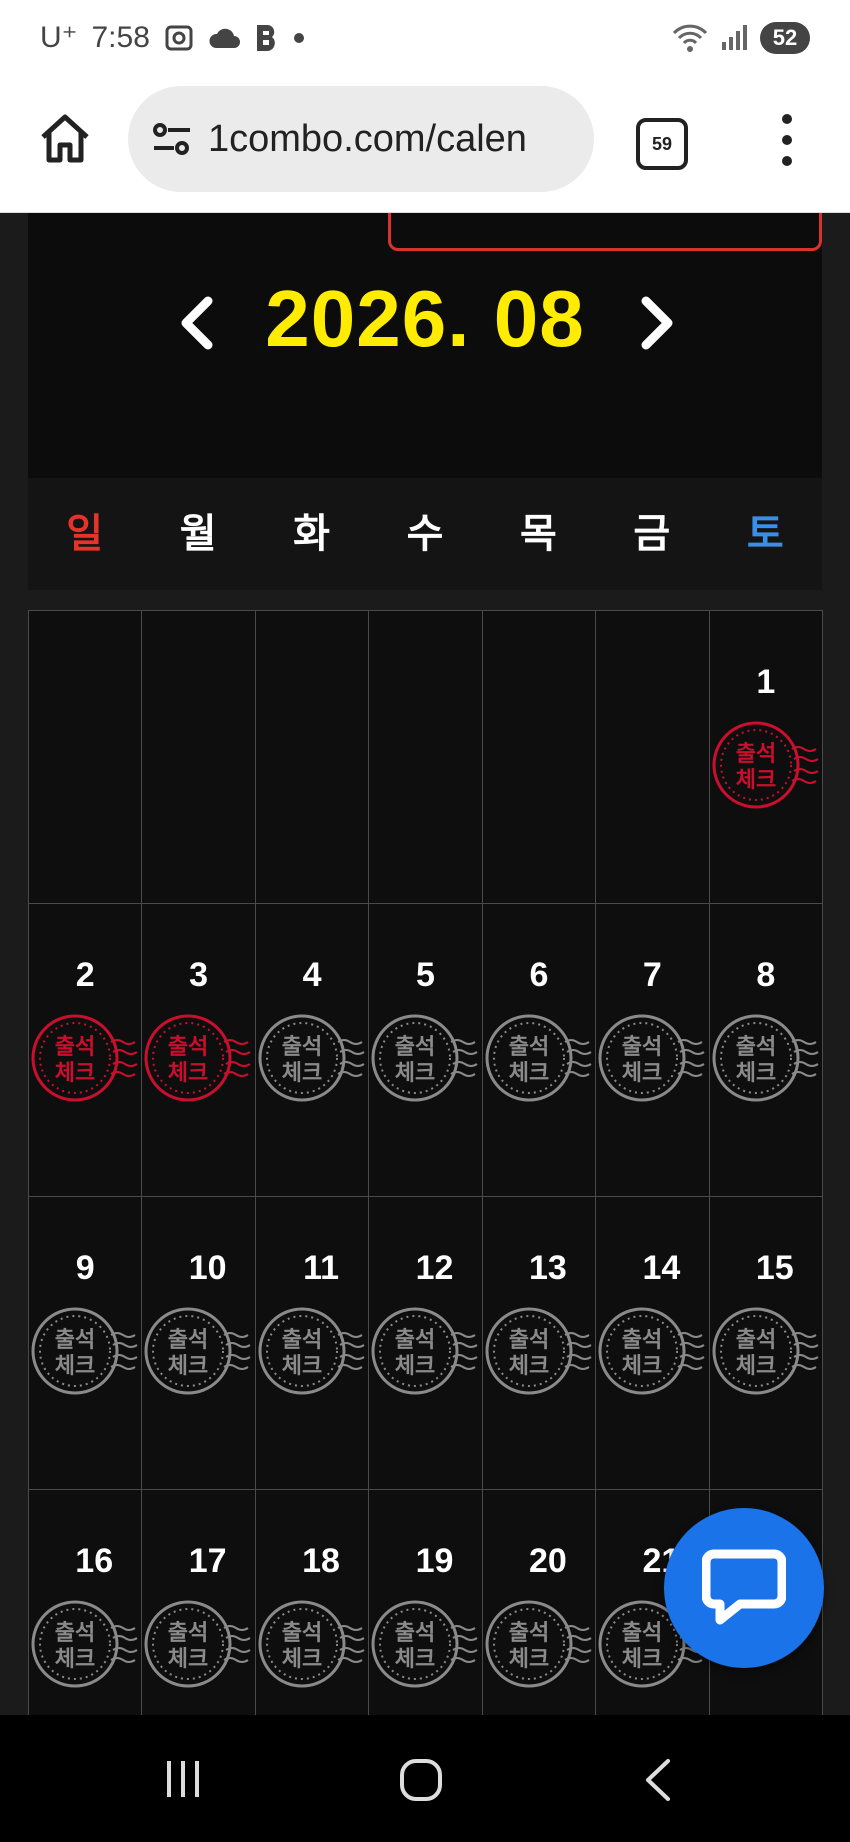 The width and height of the screenshot is (850, 1842). Describe the element at coordinates (65, 139) in the screenshot. I see `home-icon` at that location.